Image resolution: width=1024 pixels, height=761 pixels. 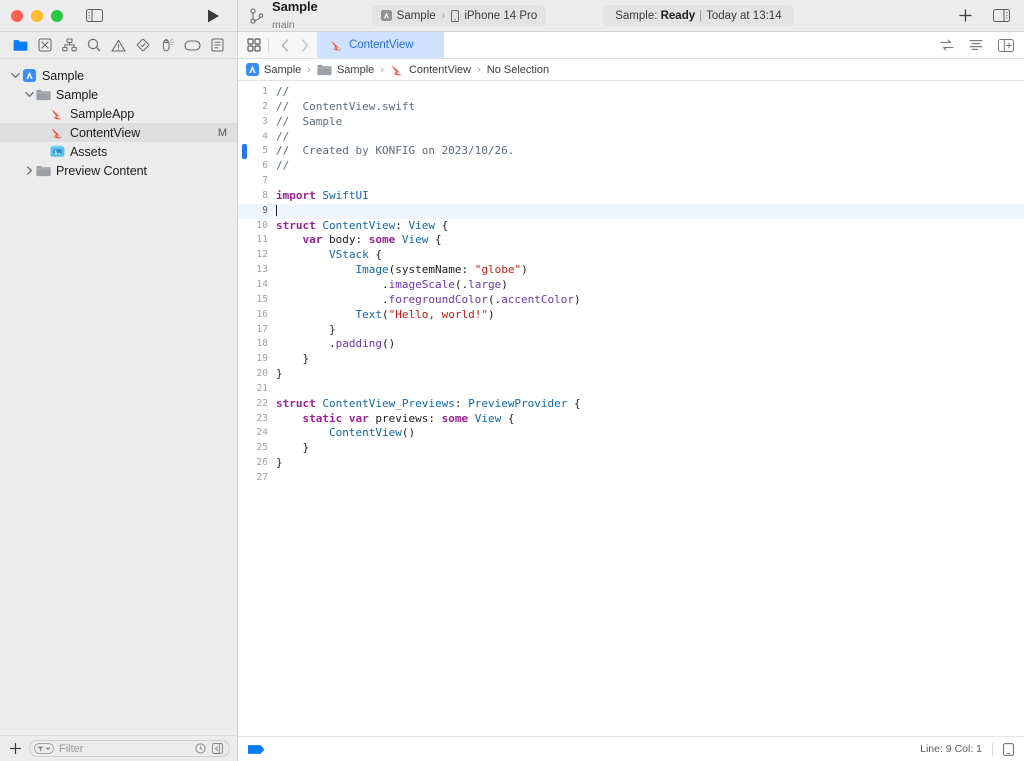 What do you see at coordinates (213, 16) in the screenshot?
I see `run-button` at bounding box center [213, 16].